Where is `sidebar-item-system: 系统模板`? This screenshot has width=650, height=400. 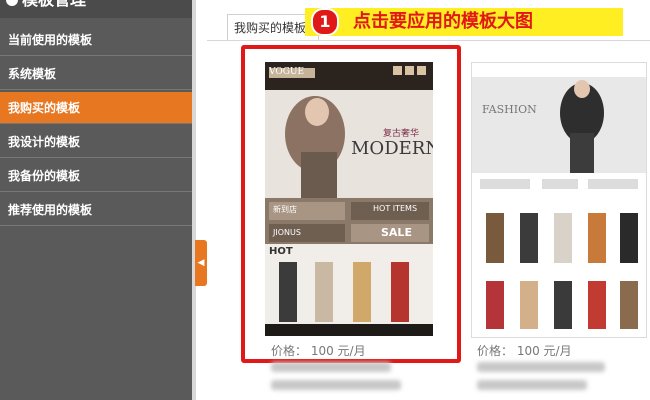
sidebar-item-system: 系统模板 is located at coordinates (96, 74).